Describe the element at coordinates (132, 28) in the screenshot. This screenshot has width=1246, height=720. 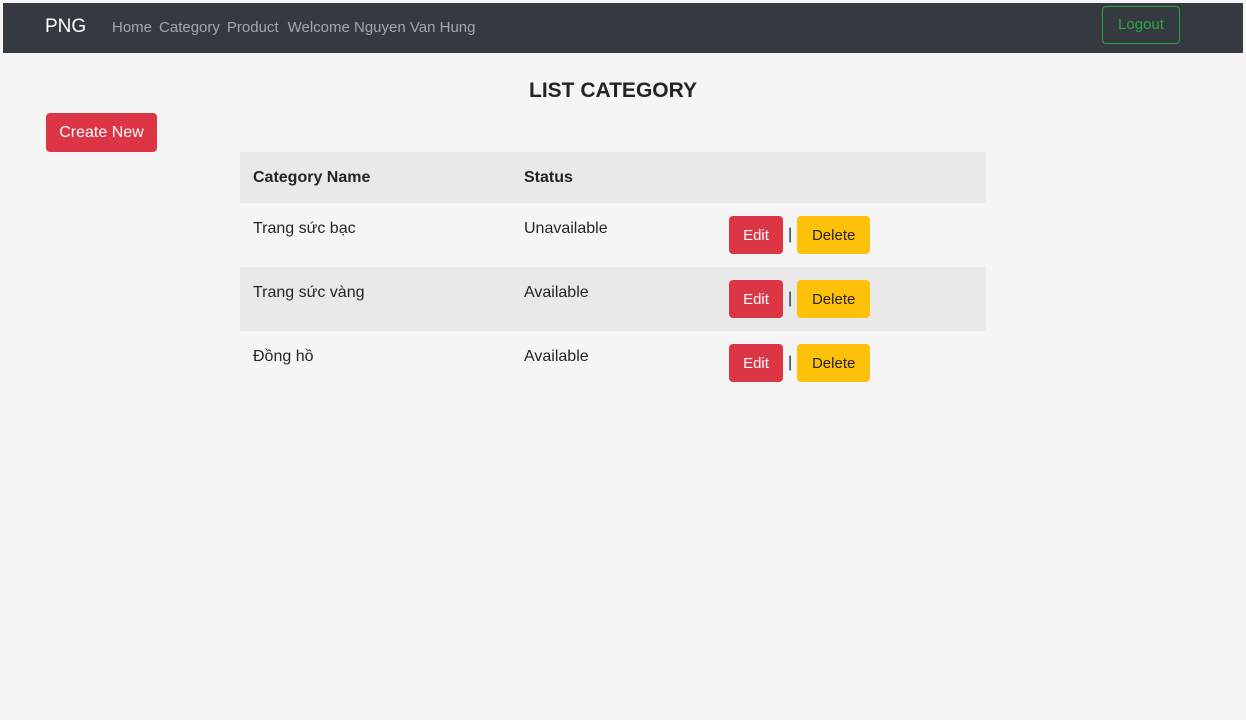
I see `nav-home-link: Home` at that location.